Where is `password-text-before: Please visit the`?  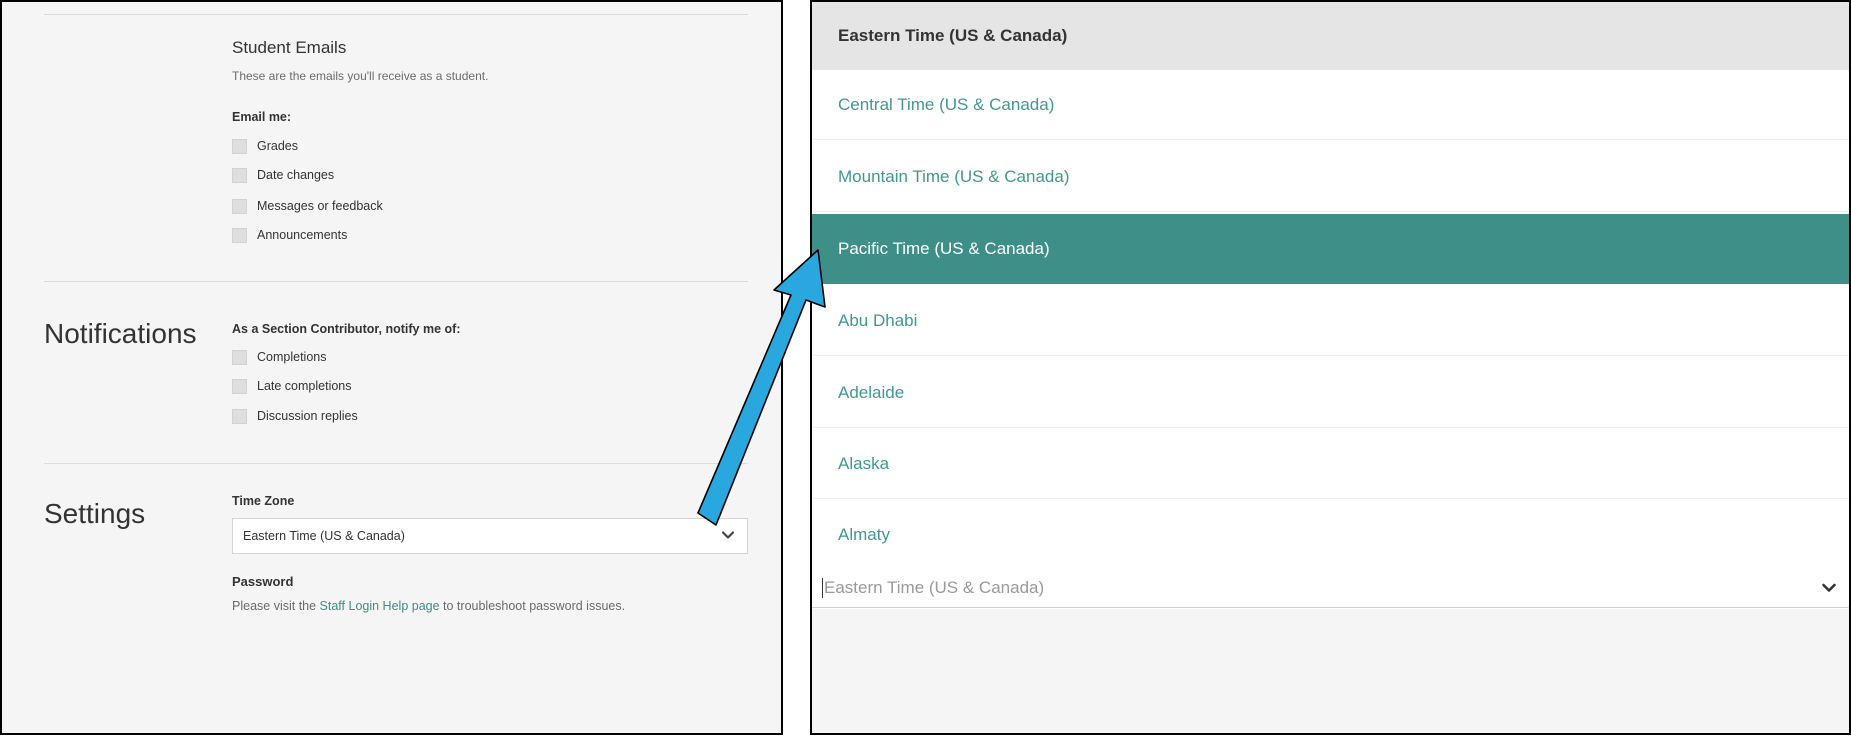
password-text-before: Please visit the is located at coordinates (276, 606).